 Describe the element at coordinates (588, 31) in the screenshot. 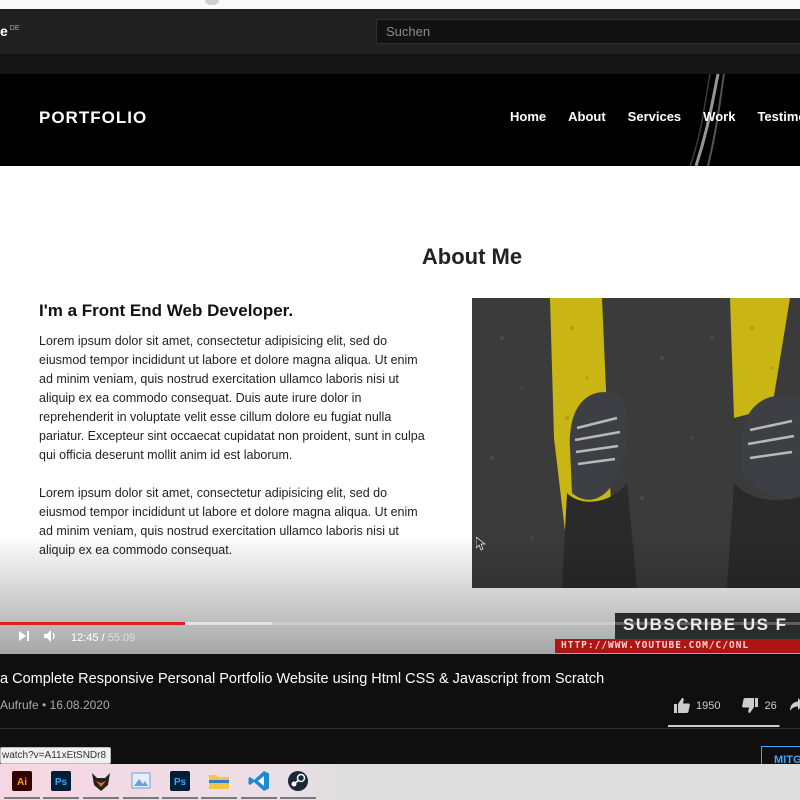

I see `search-input: Suchen` at that location.